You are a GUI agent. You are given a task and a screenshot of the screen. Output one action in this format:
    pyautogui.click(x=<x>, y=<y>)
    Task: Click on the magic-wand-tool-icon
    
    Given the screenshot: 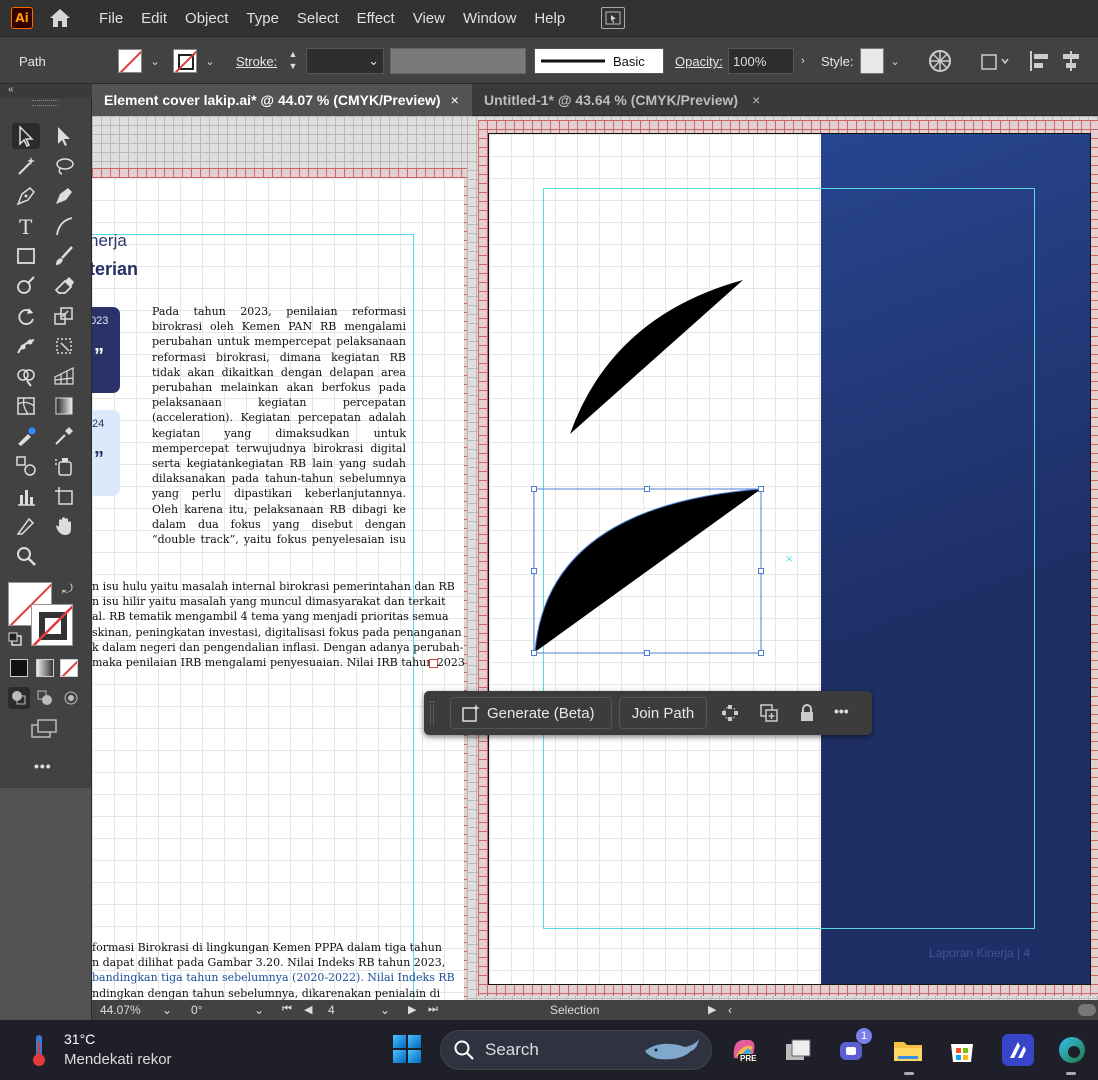 What is the action you would take?
    pyautogui.click(x=26, y=166)
    